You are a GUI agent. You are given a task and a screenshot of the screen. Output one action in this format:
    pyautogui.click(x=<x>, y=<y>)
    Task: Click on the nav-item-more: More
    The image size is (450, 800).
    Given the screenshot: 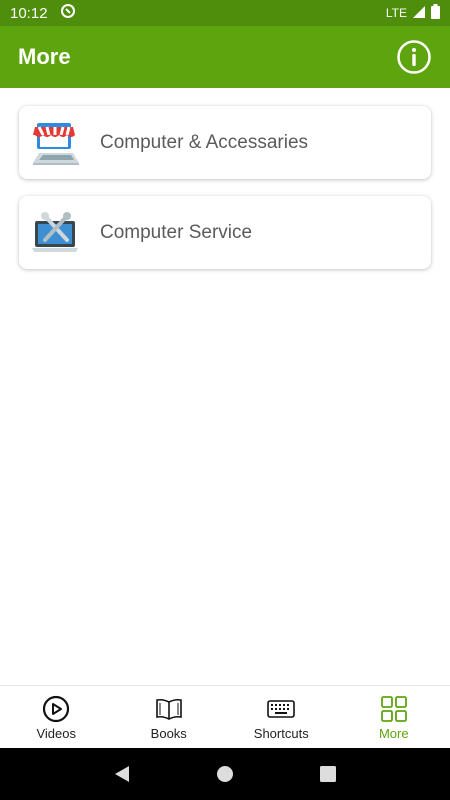 What is the action you would take?
    pyautogui.click(x=394, y=717)
    